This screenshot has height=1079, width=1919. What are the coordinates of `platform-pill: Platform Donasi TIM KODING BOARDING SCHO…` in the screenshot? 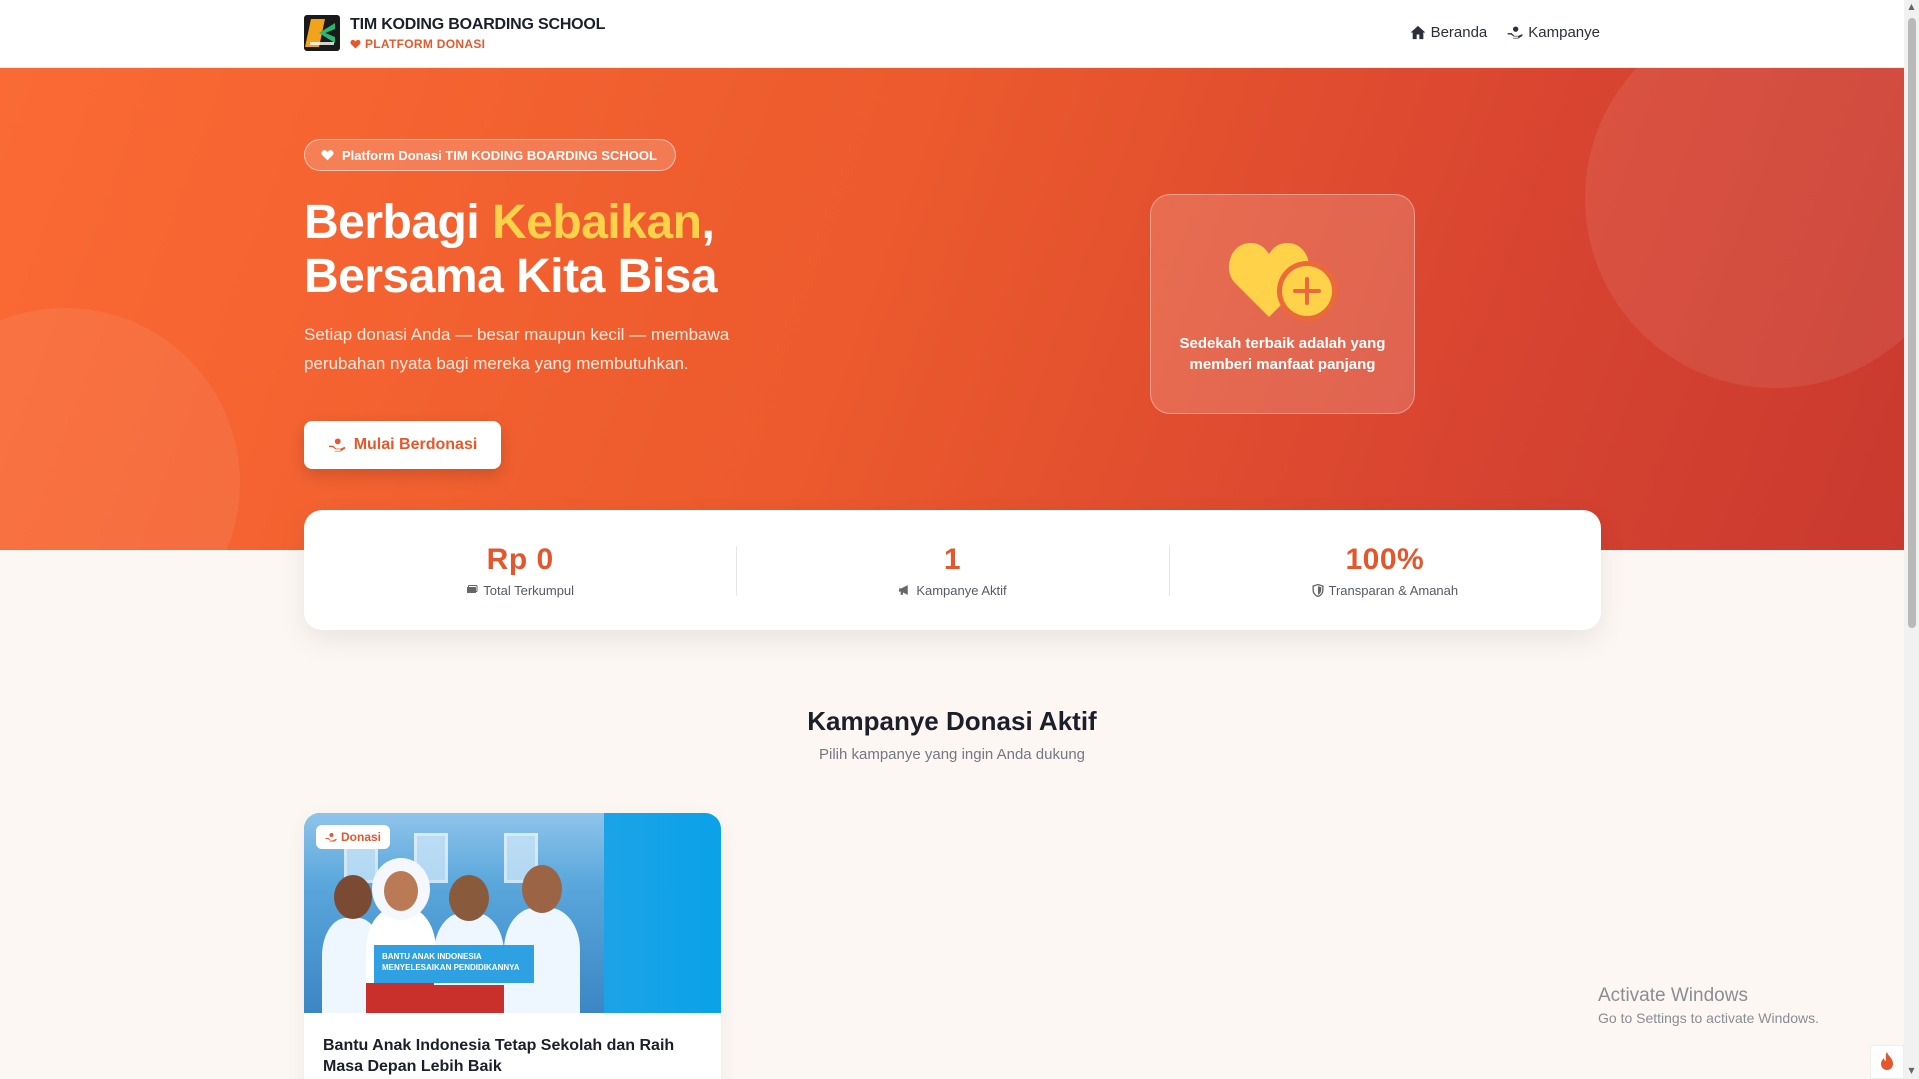 It's located at (490, 155).